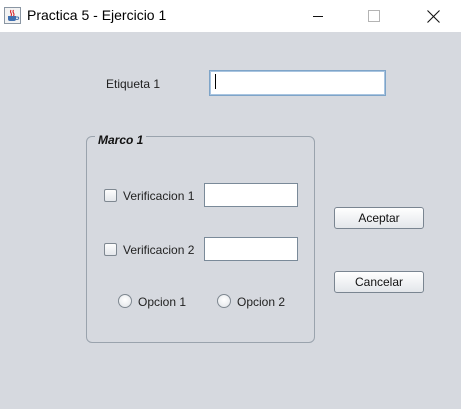 Image resolution: width=461 pixels, height=409 pixels. Describe the element at coordinates (159, 196) in the screenshot. I see `checkbox-label-1: Verificacion 1` at that location.